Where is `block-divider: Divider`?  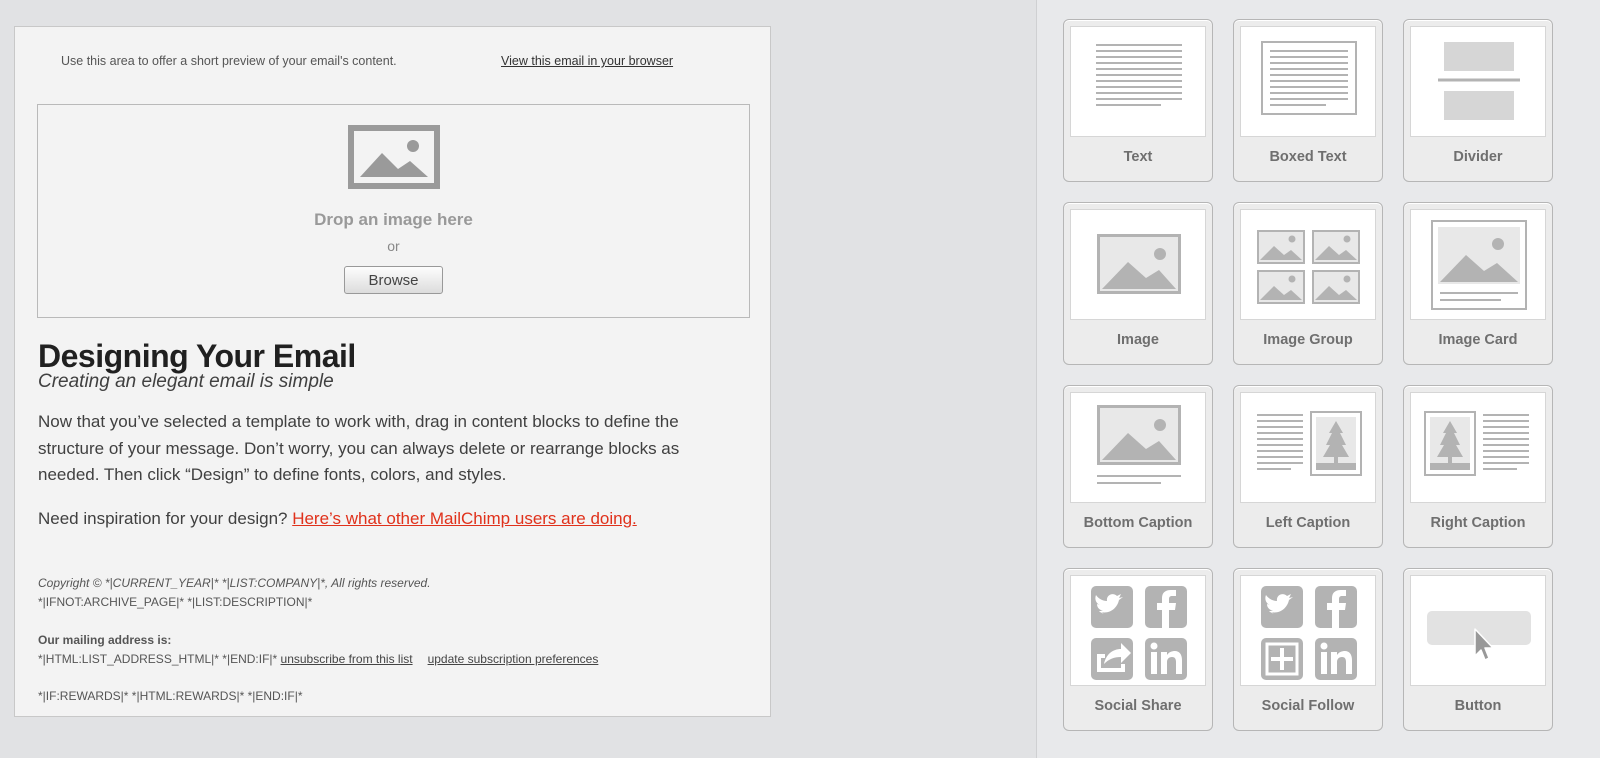 block-divider: Divider is located at coordinates (1478, 100).